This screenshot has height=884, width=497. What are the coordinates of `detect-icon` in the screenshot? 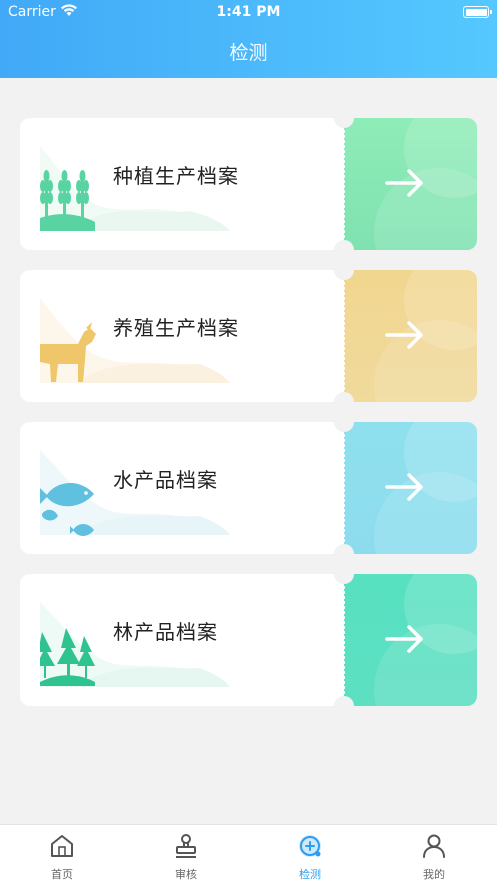 It's located at (310, 846).